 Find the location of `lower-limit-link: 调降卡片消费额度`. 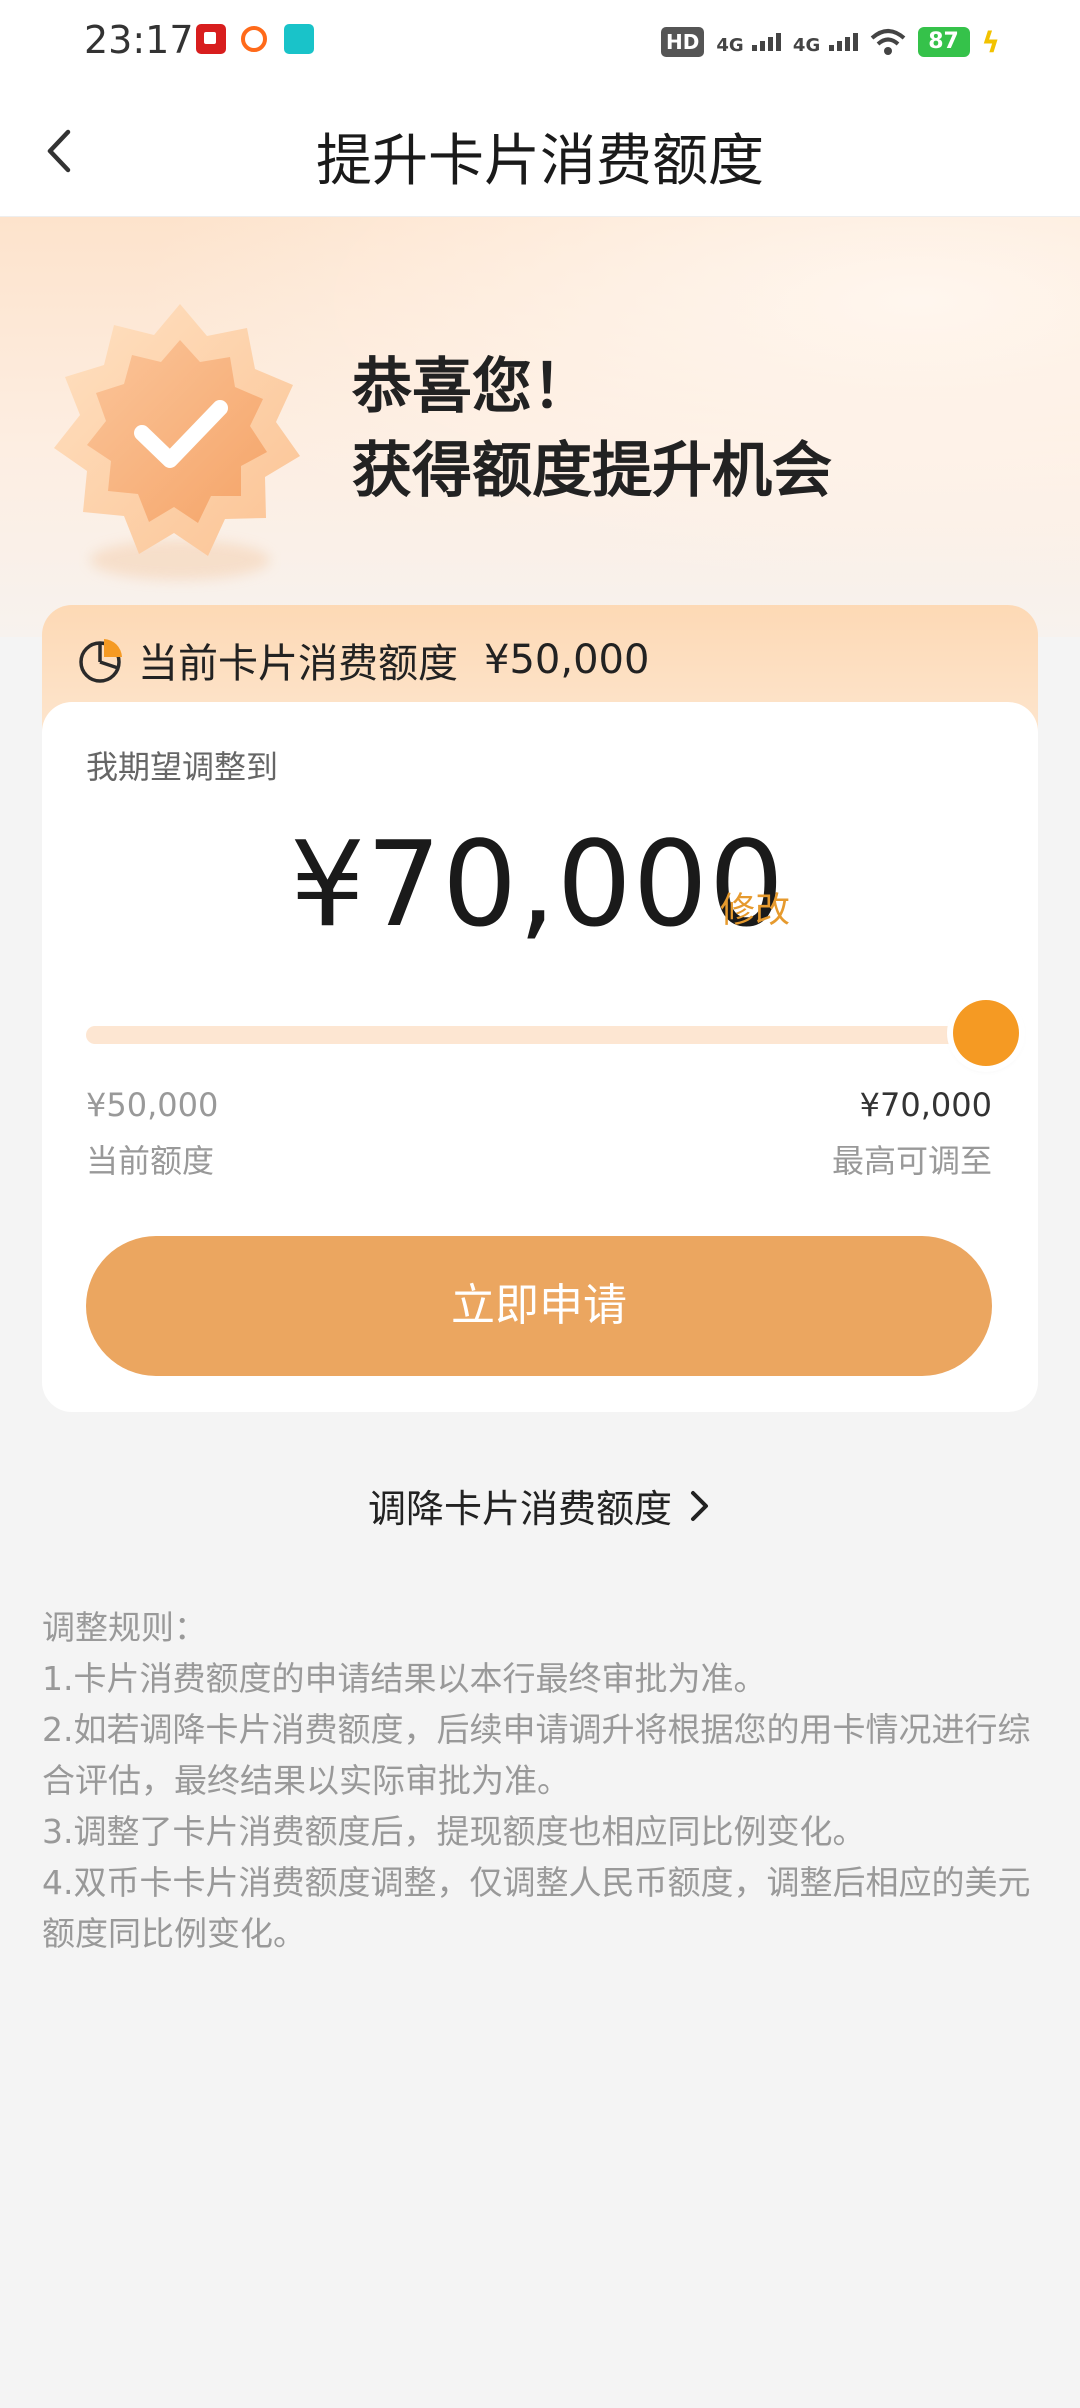

lower-limit-link: 调降卡片消费额度 is located at coordinates (540, 1505).